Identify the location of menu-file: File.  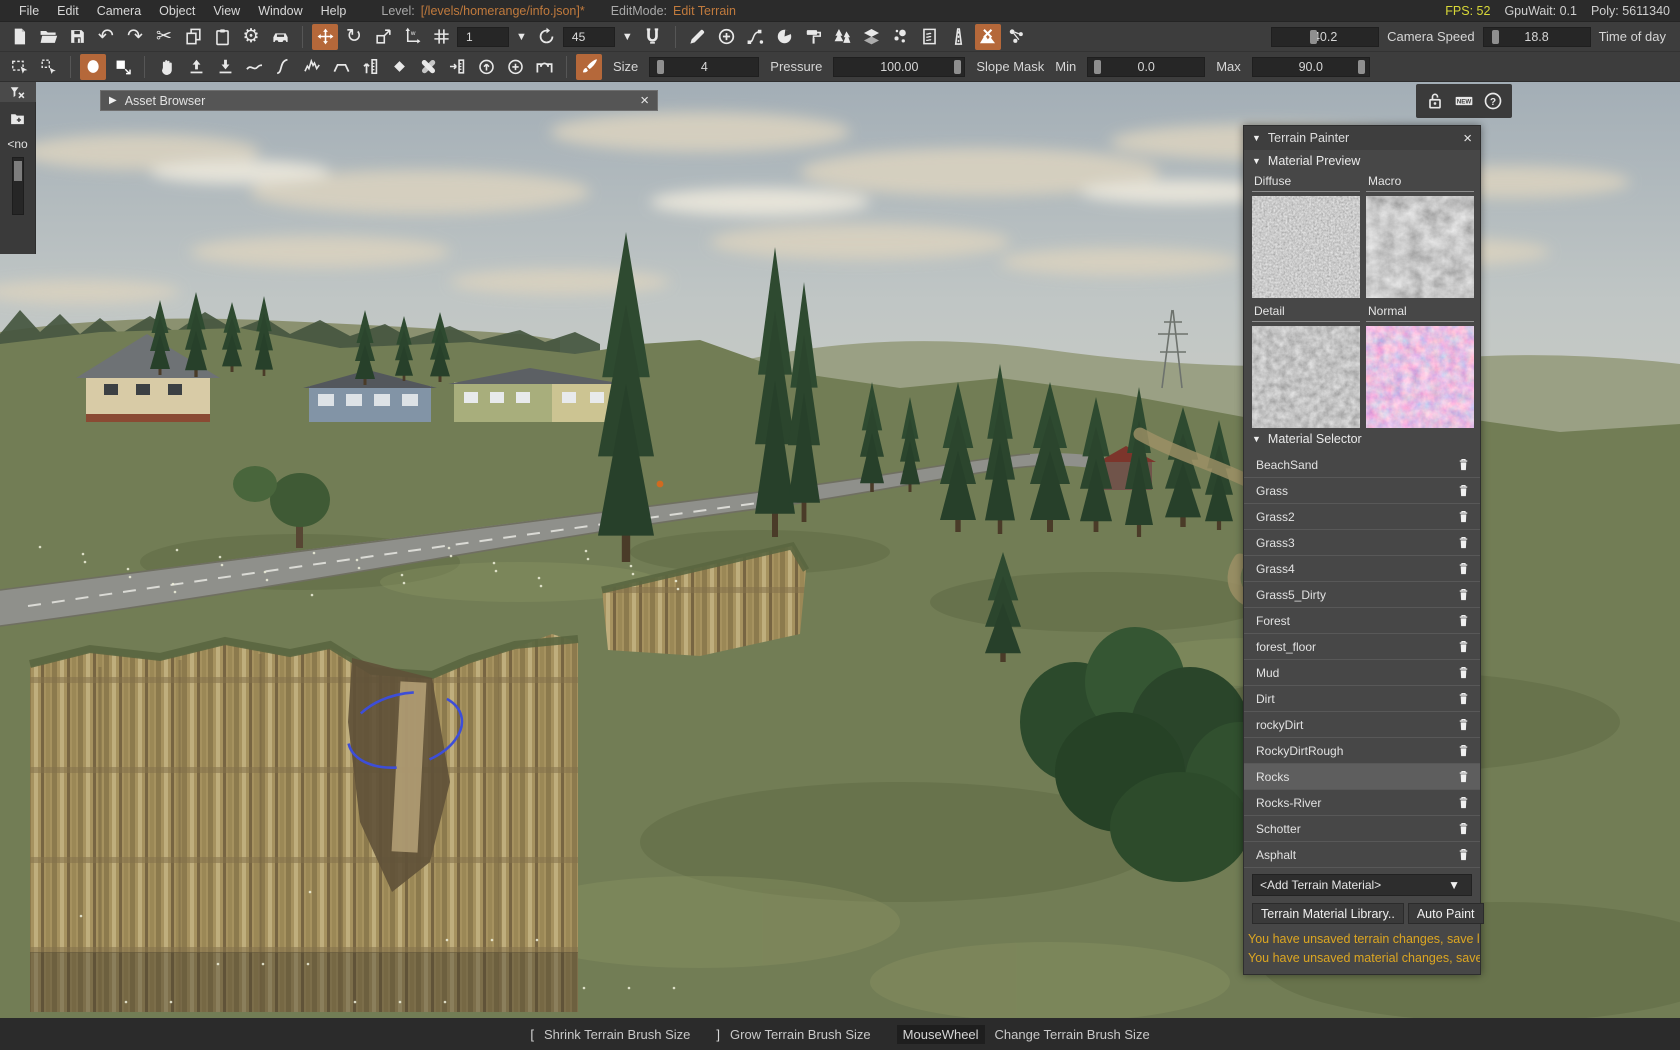
(29, 11).